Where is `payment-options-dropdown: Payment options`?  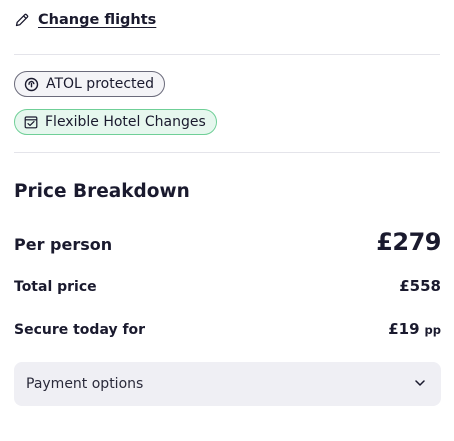
payment-options-dropdown: Payment options is located at coordinates (227, 384).